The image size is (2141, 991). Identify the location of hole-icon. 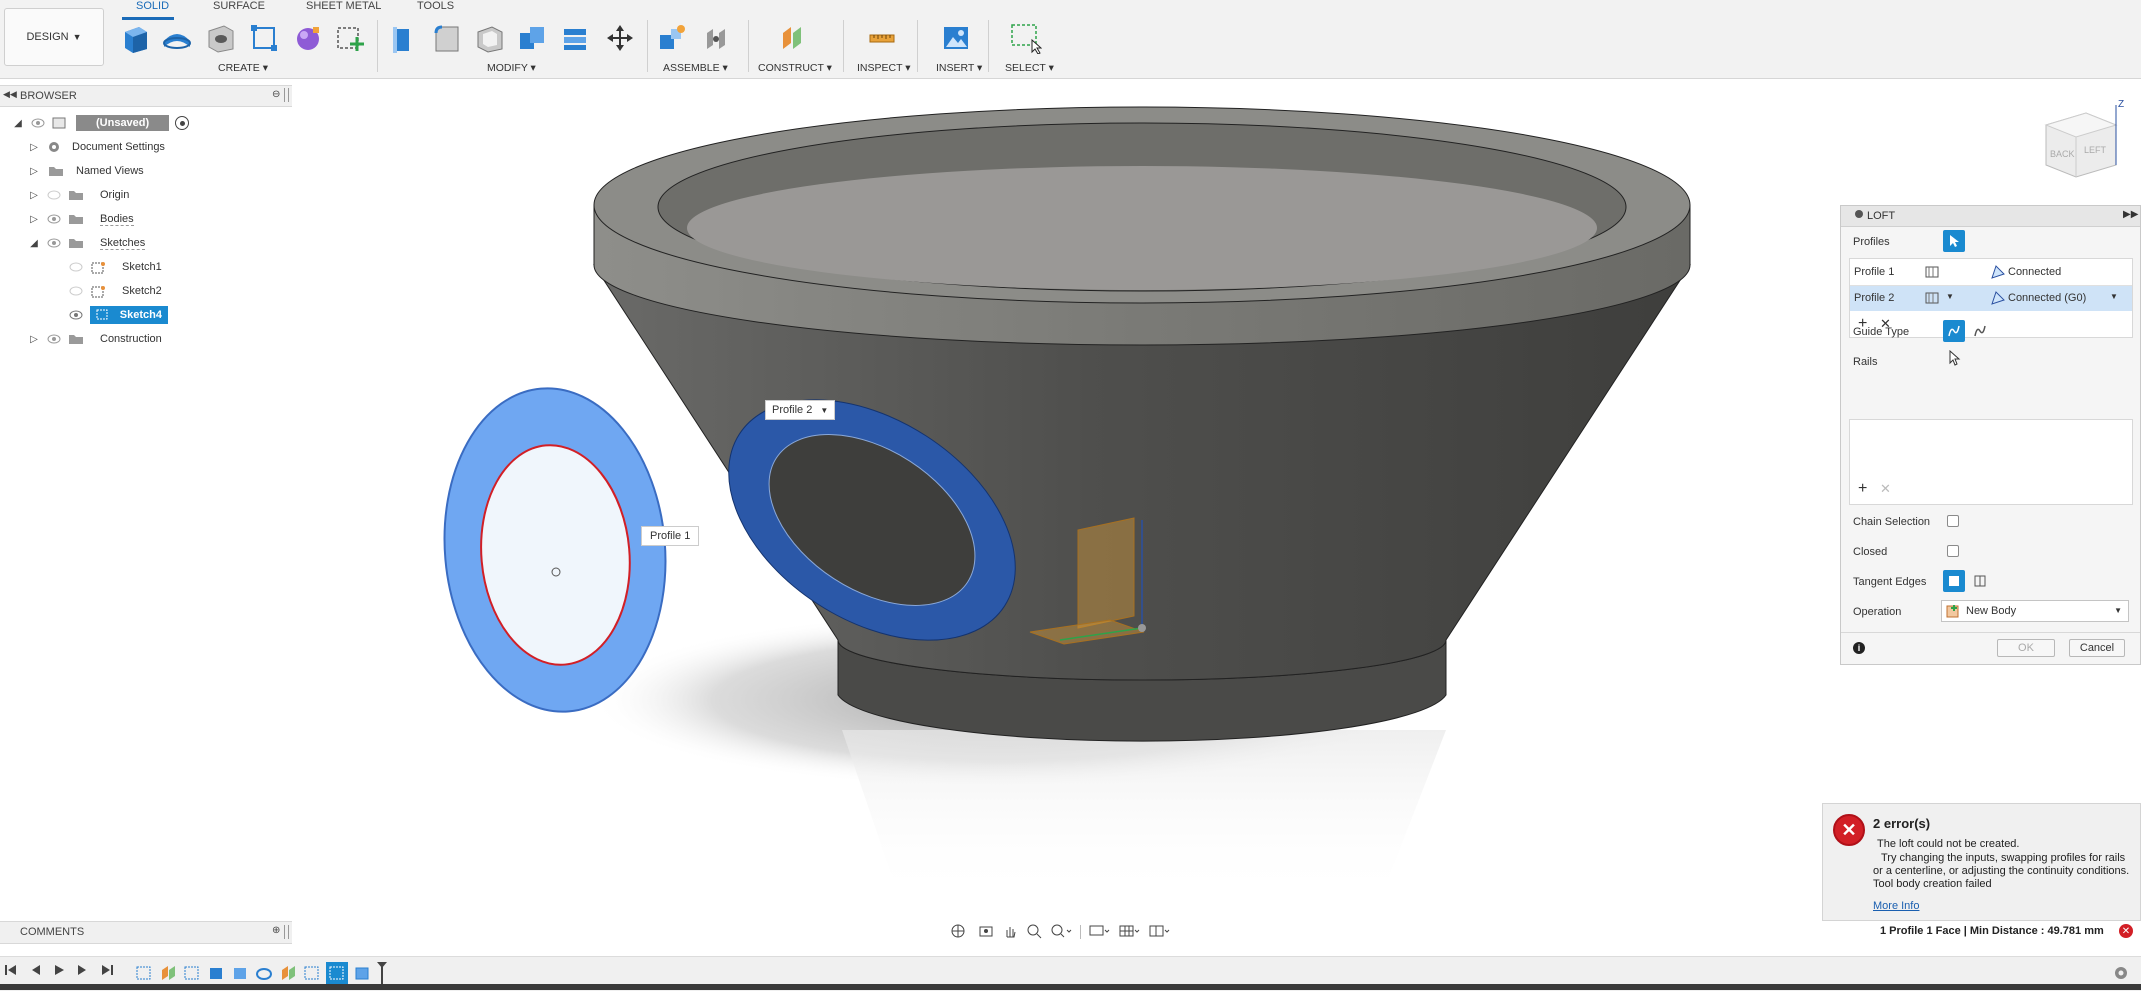
(221, 38).